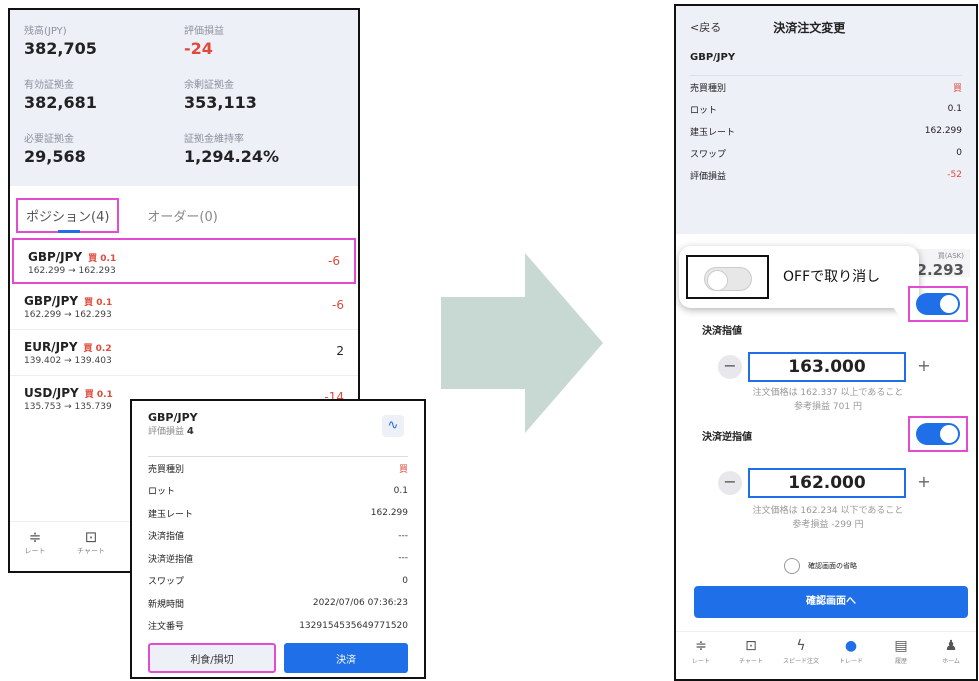  I want to click on popup-actions: 利食/損切 決済, so click(278, 658).